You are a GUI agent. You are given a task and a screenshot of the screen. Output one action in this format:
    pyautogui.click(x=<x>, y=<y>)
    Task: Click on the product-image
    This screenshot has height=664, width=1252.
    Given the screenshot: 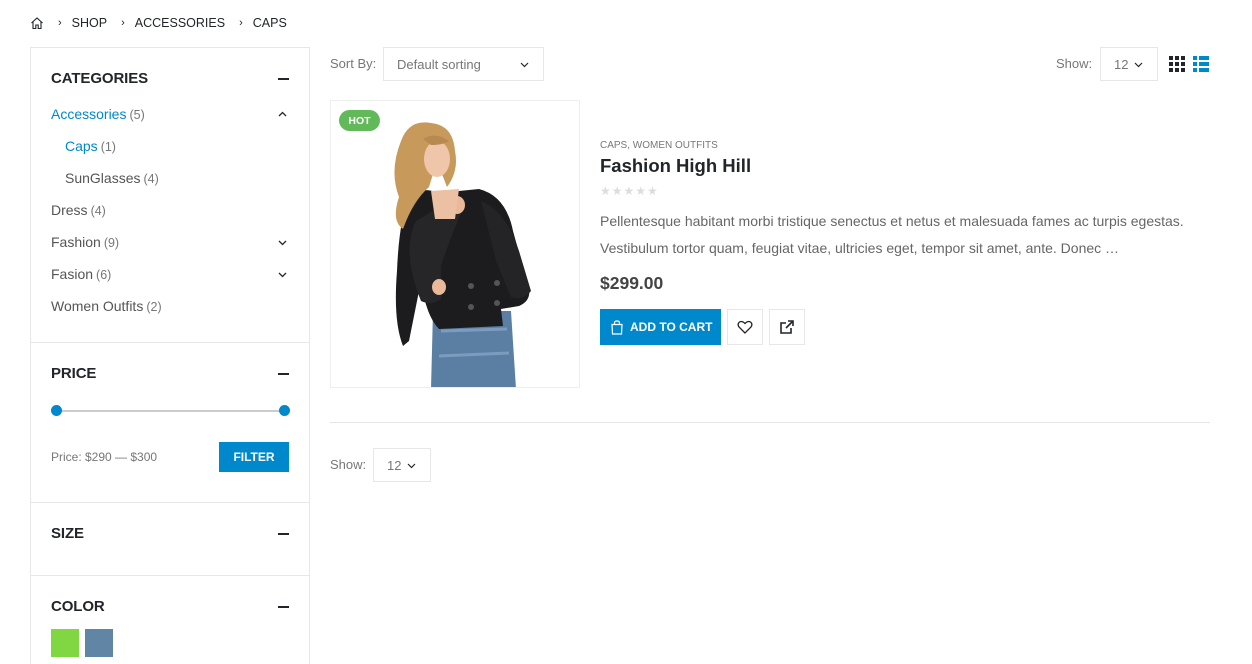 What is the action you would take?
    pyautogui.click(x=455, y=244)
    